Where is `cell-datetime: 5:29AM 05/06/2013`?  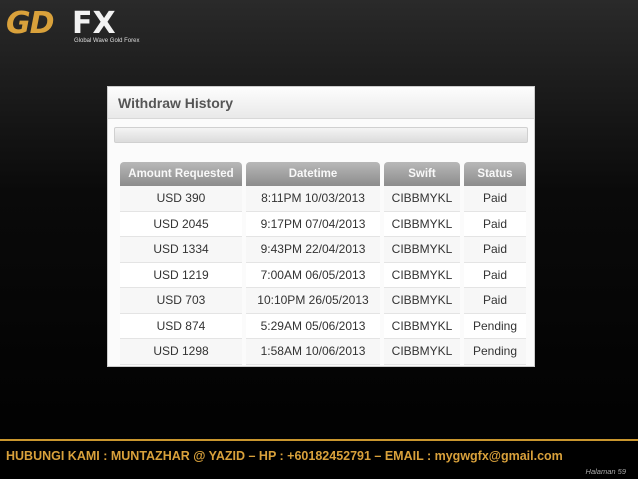
cell-datetime: 5:29AM 05/06/2013 is located at coordinates (313, 326).